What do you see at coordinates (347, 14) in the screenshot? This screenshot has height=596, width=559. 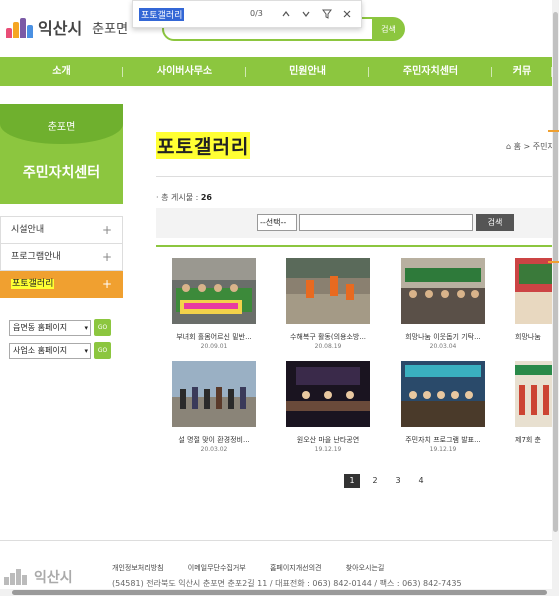 I see `close-icon` at bounding box center [347, 14].